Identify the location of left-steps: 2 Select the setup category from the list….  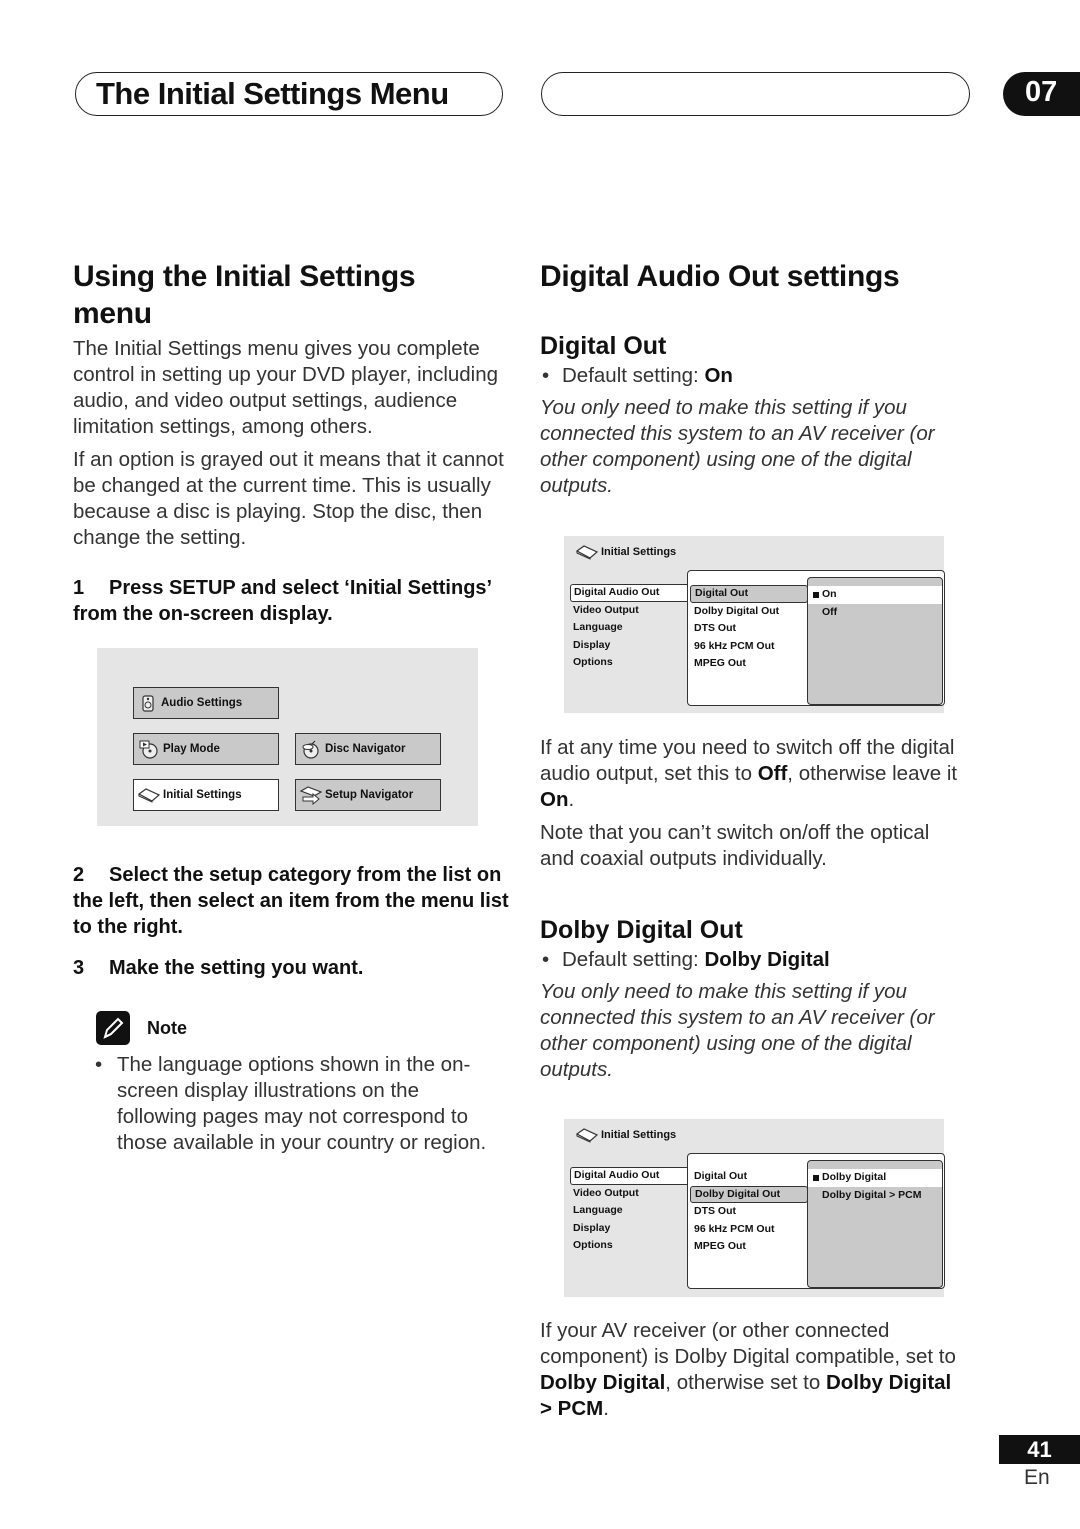
(293, 921).